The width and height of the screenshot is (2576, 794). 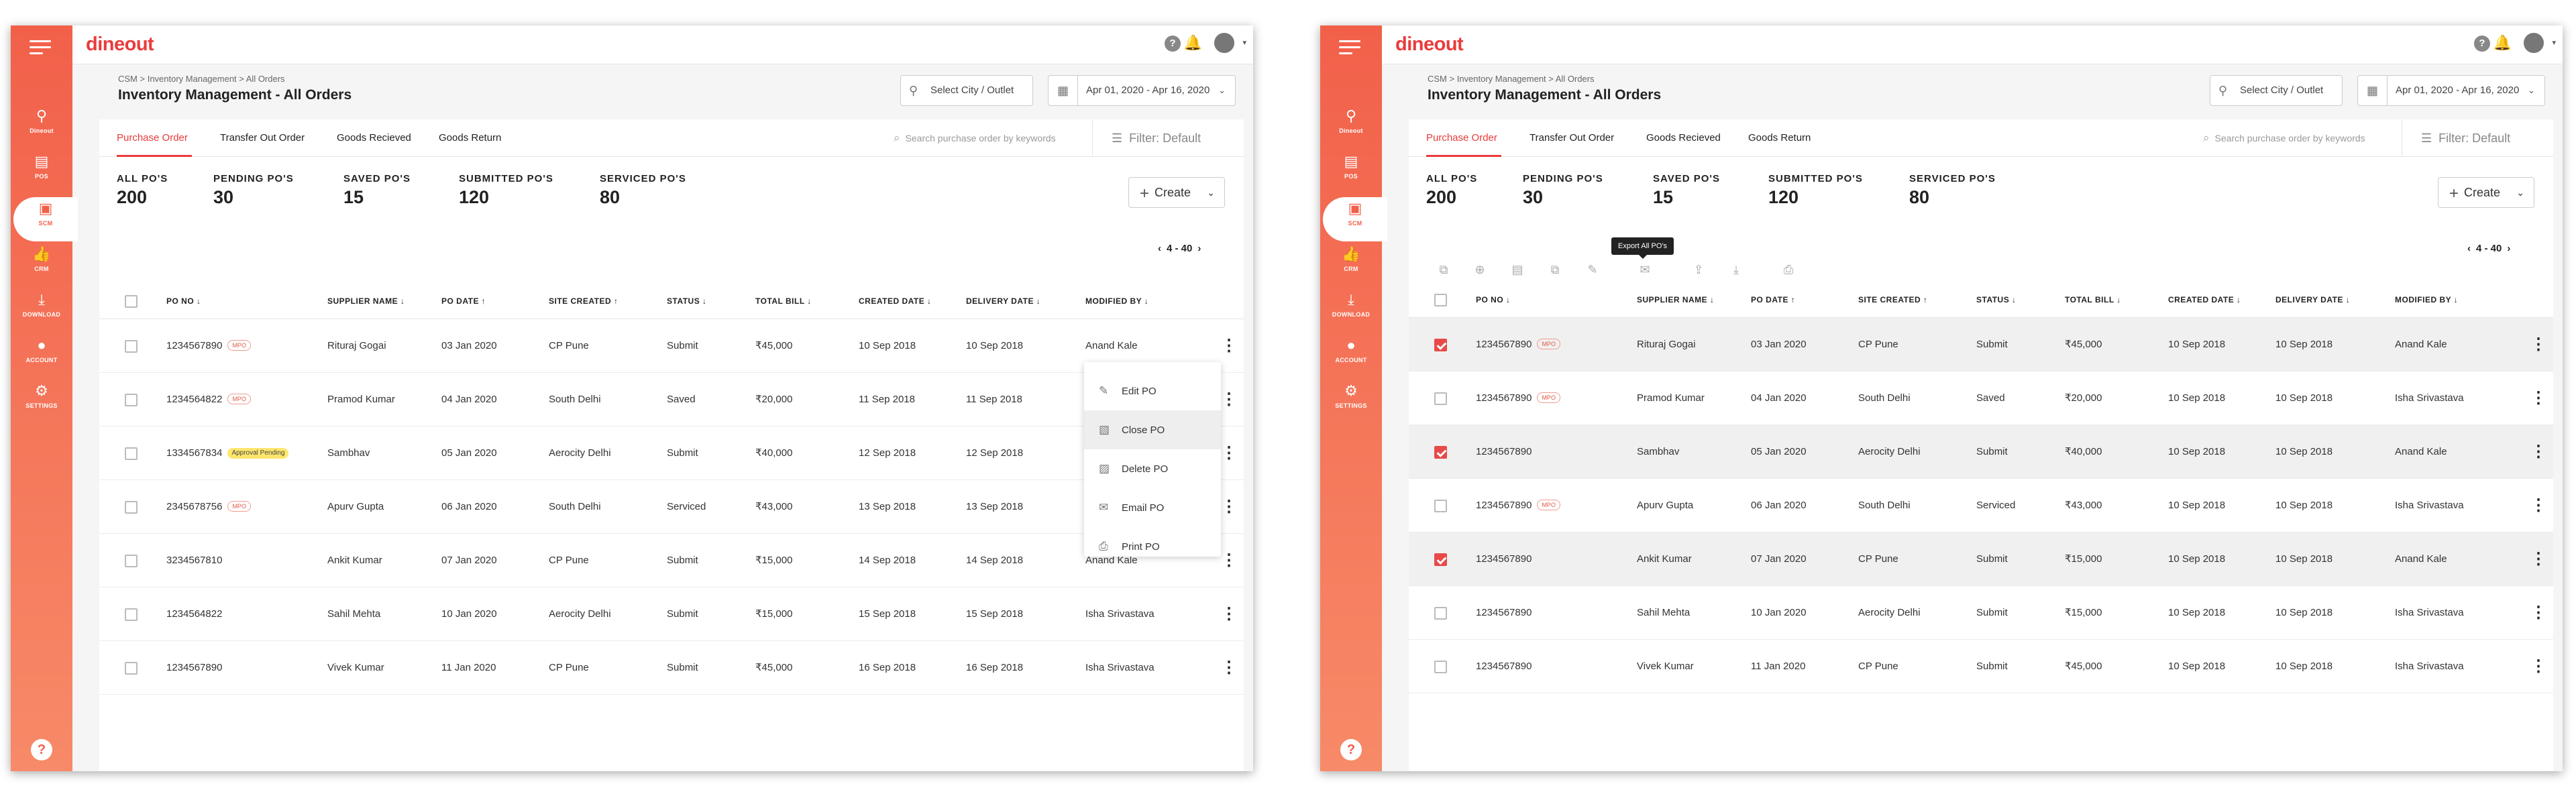 I want to click on stat-all-po-s: ALL PO'S 200, so click(x=1451, y=190).